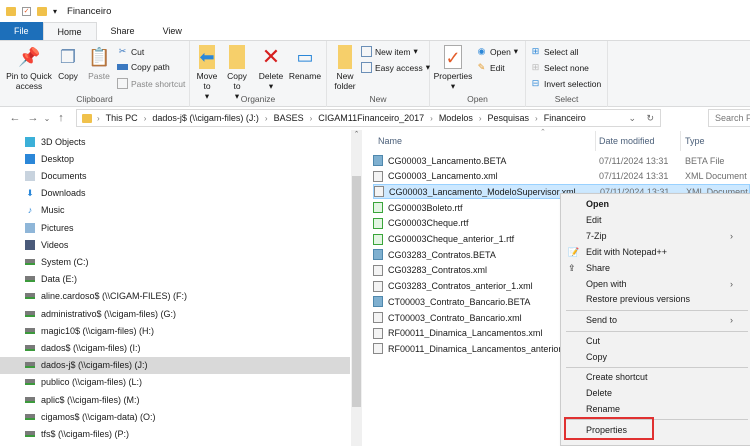  Describe the element at coordinates (655, 409) in the screenshot. I see `menu-item-rename: Rename` at that location.